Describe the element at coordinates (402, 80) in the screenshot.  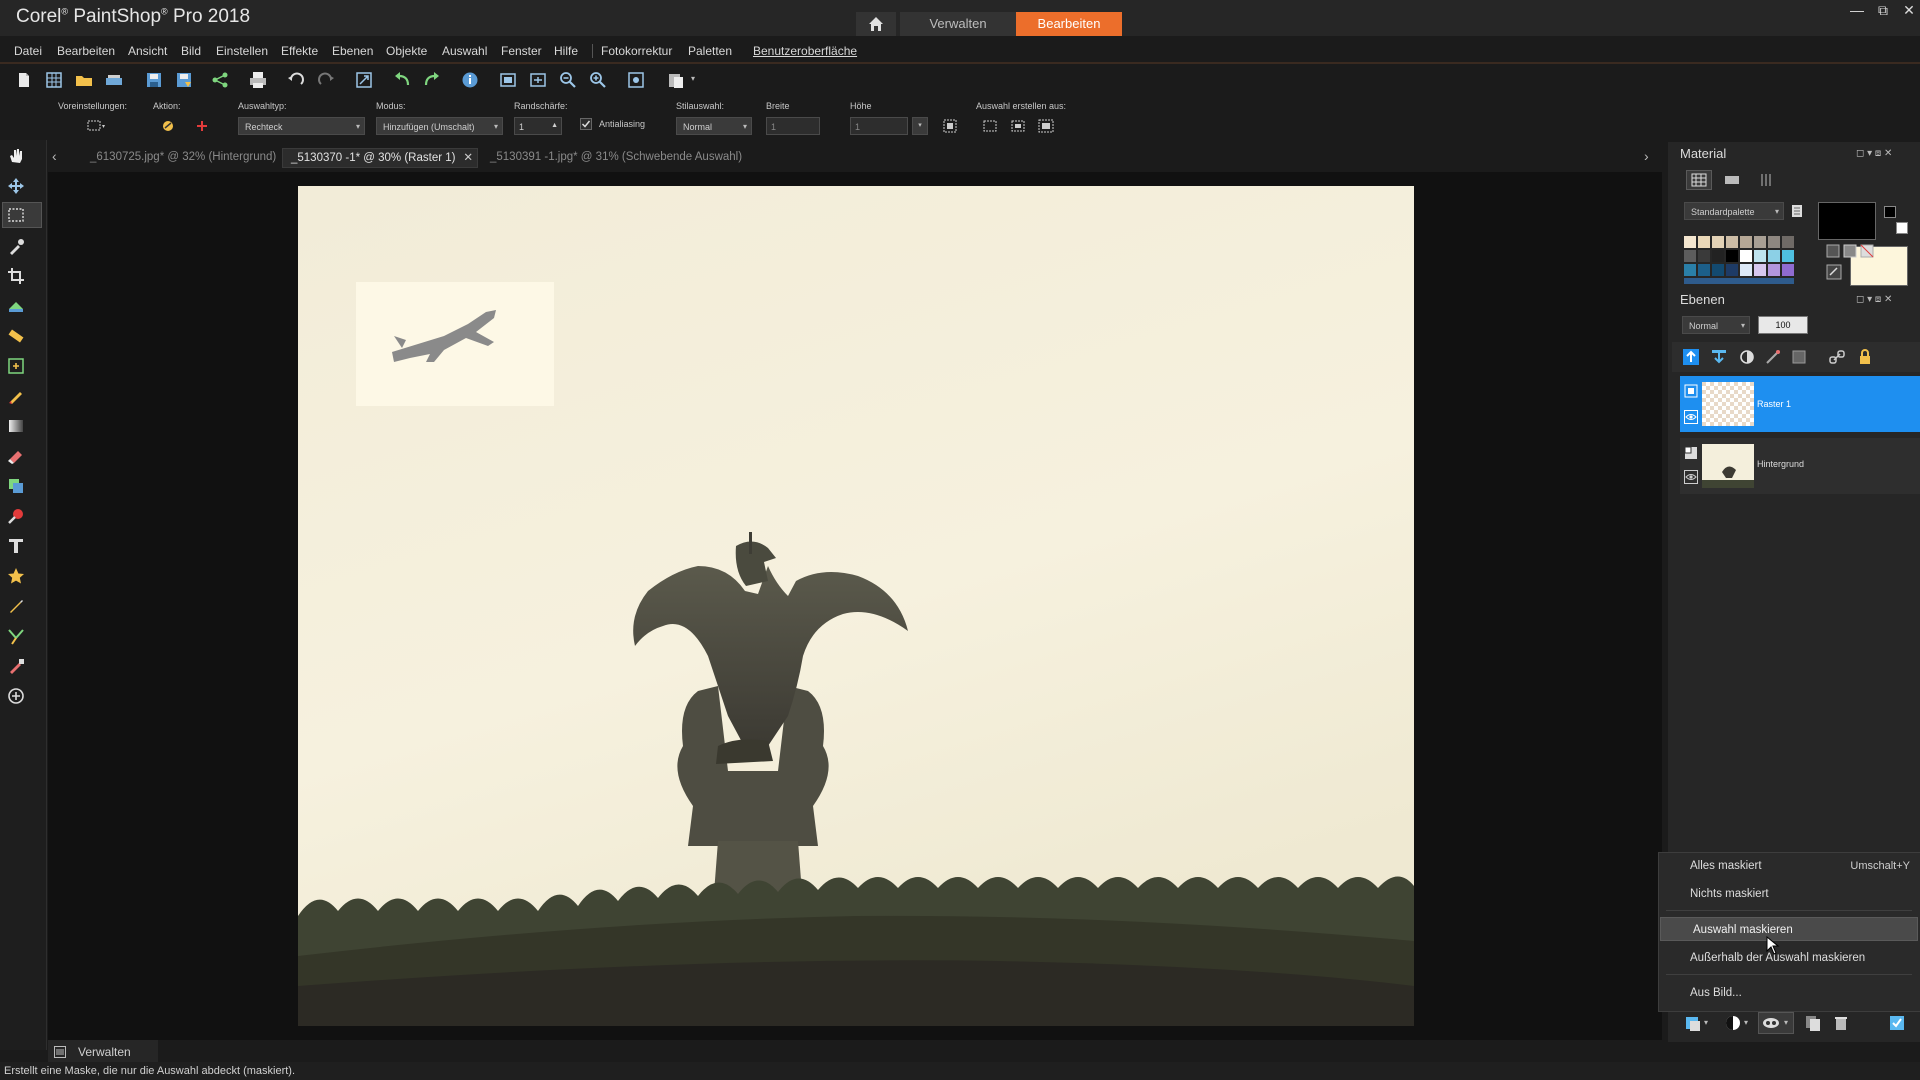
I see `undo-icon` at that location.